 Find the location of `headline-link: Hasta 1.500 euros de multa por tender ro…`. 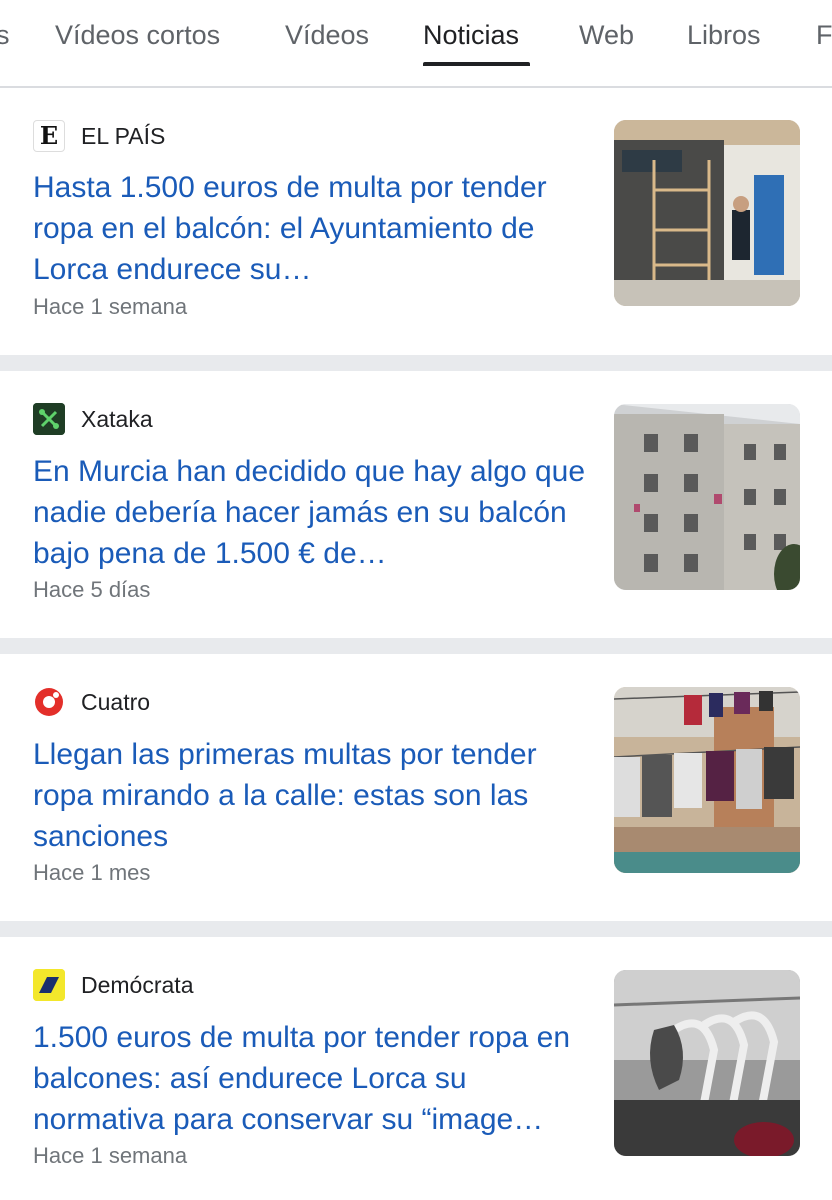

headline-link: Hasta 1.500 euros de multa por tender ro… is located at coordinates (313, 228).